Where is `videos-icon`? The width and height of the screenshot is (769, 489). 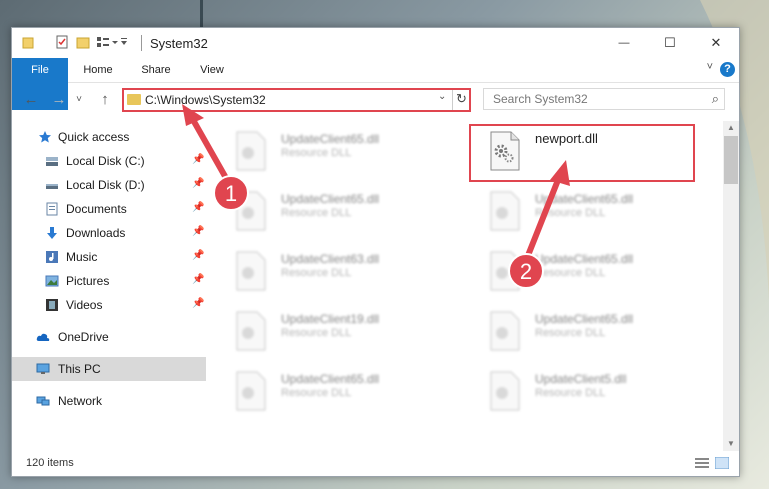 videos-icon is located at coordinates (52, 305).